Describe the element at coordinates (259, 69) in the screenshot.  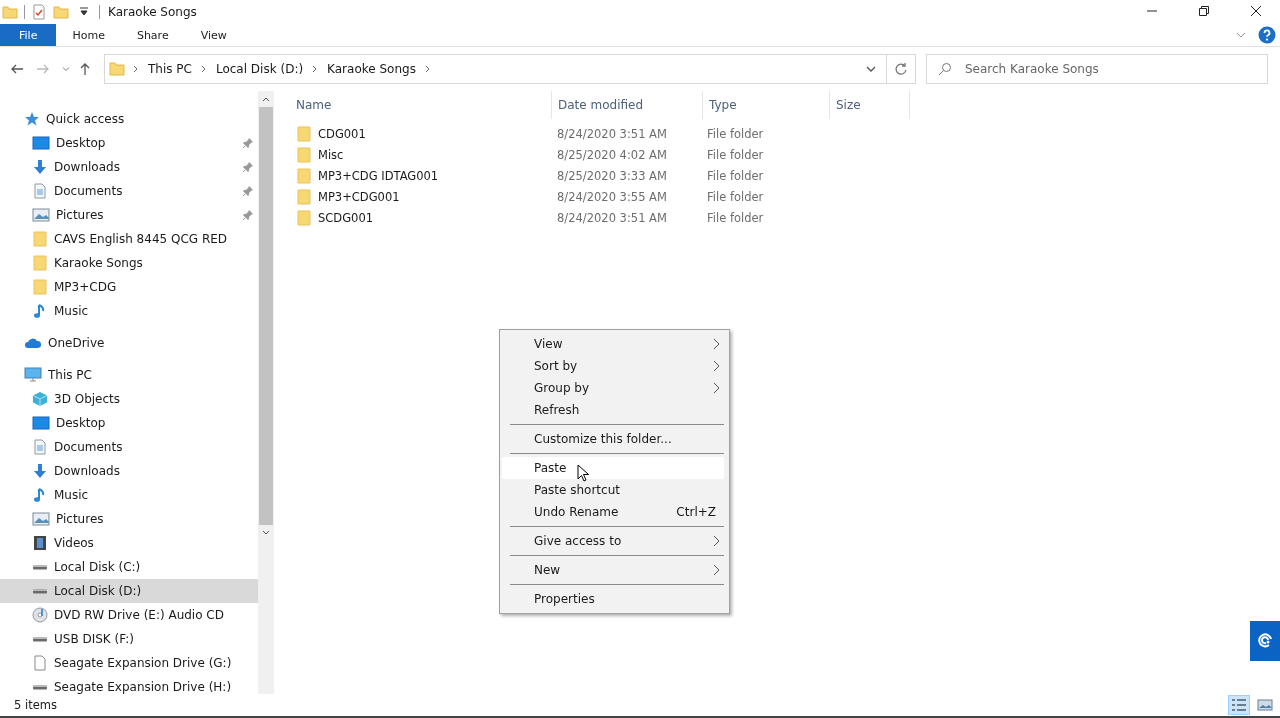
I see `breadcrumb: Local Disk (D:)` at that location.